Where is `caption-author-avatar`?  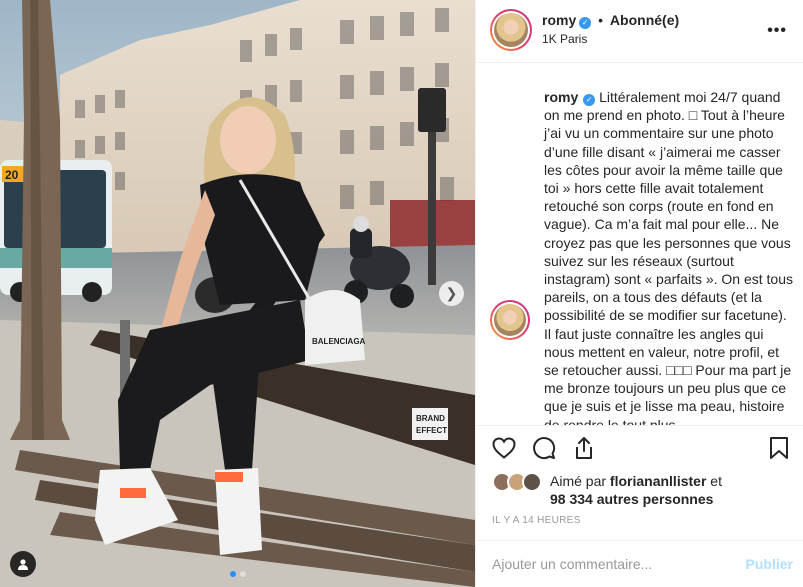 caption-author-avatar is located at coordinates (510, 320).